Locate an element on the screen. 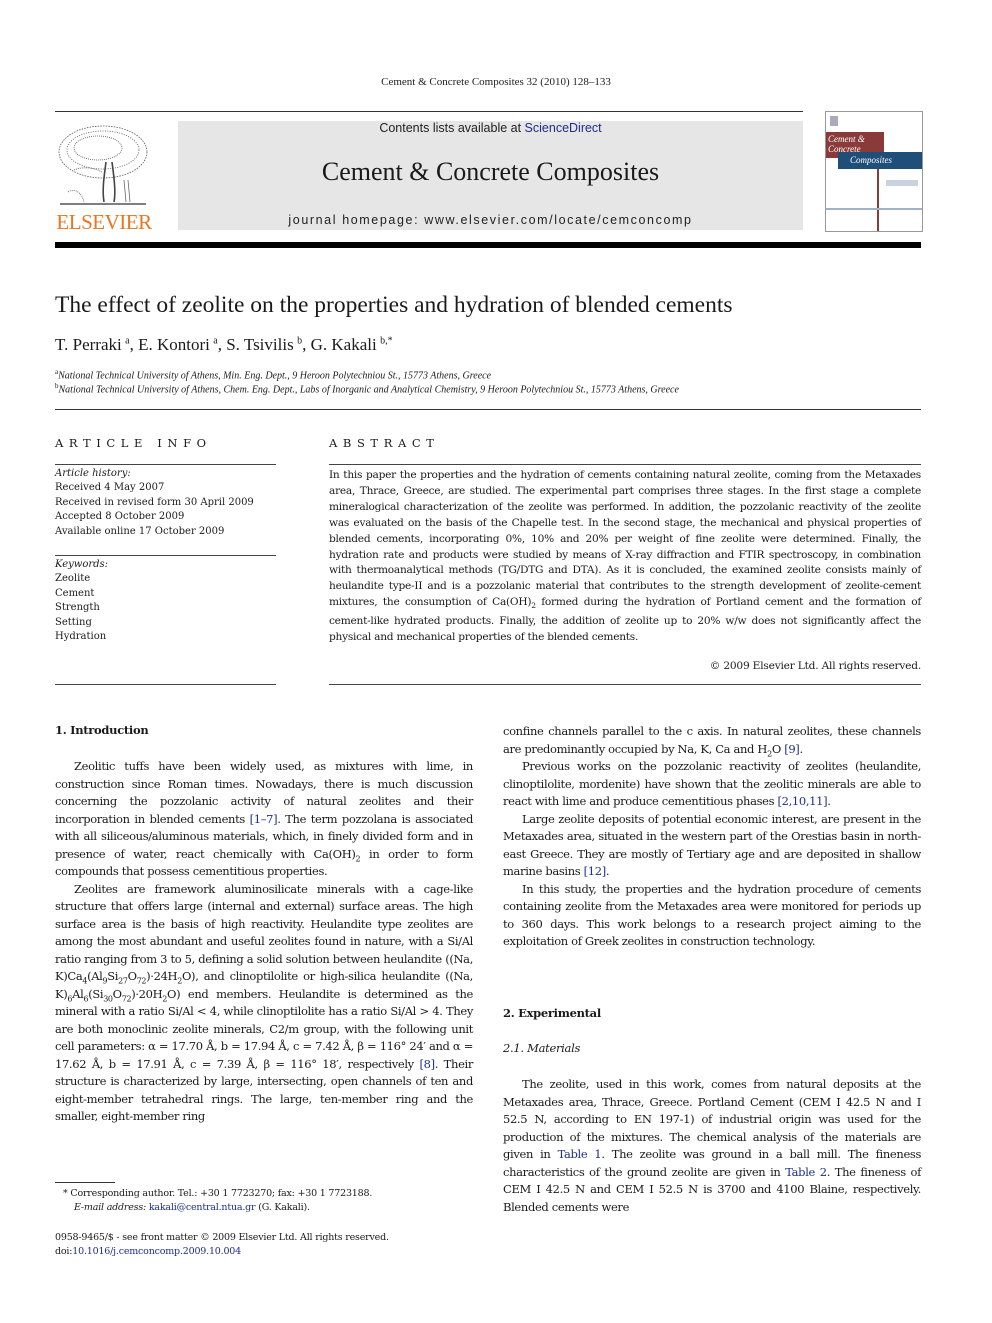 This screenshot has height=1323, width=992. author: E. Kontori is located at coordinates (174, 344).